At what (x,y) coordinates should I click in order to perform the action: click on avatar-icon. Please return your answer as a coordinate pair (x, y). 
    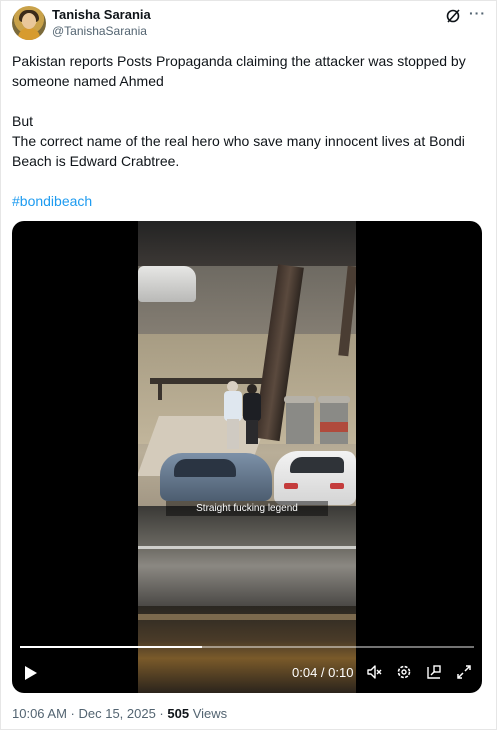
    Looking at the image, I should click on (29, 23).